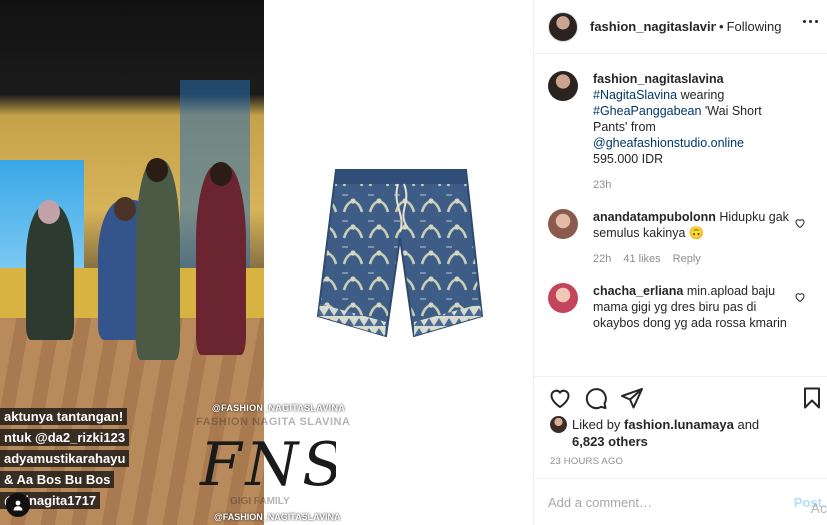  Describe the element at coordinates (400, 253) in the screenshot. I see `wai-short-pants-image` at that location.